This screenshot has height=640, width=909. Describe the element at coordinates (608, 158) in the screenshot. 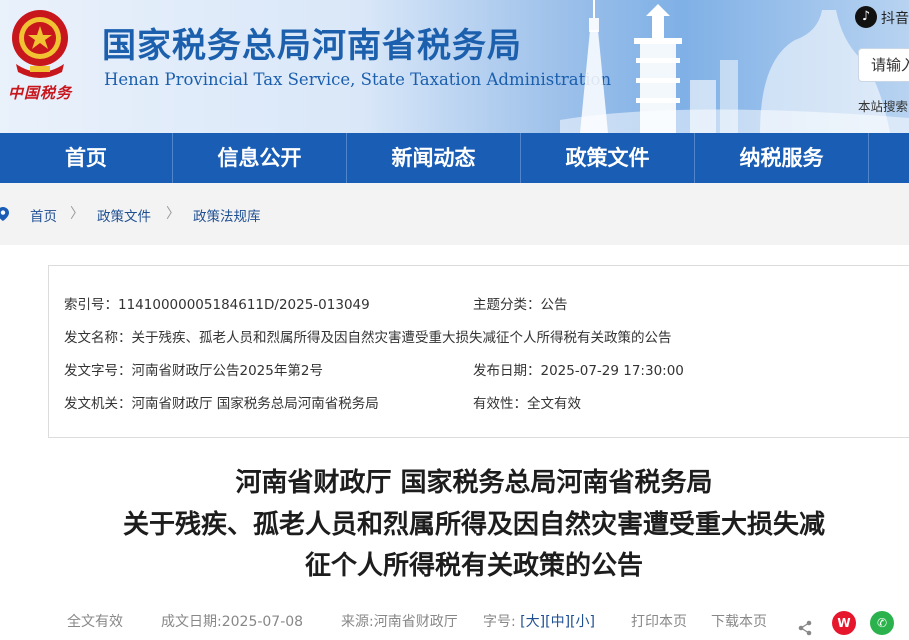

I see `nav-item-policy-docs: 政策文件` at that location.